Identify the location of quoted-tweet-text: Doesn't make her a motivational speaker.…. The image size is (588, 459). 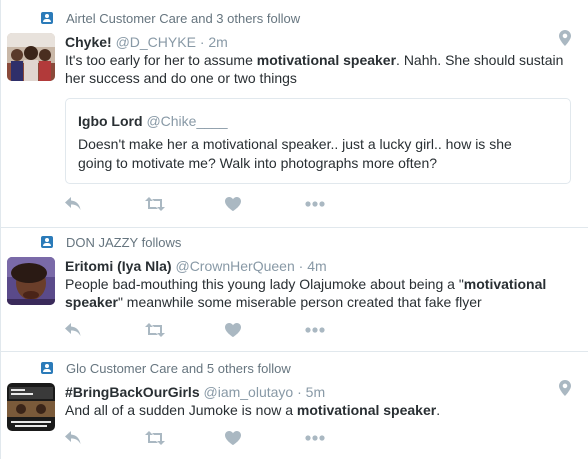
(295, 153).